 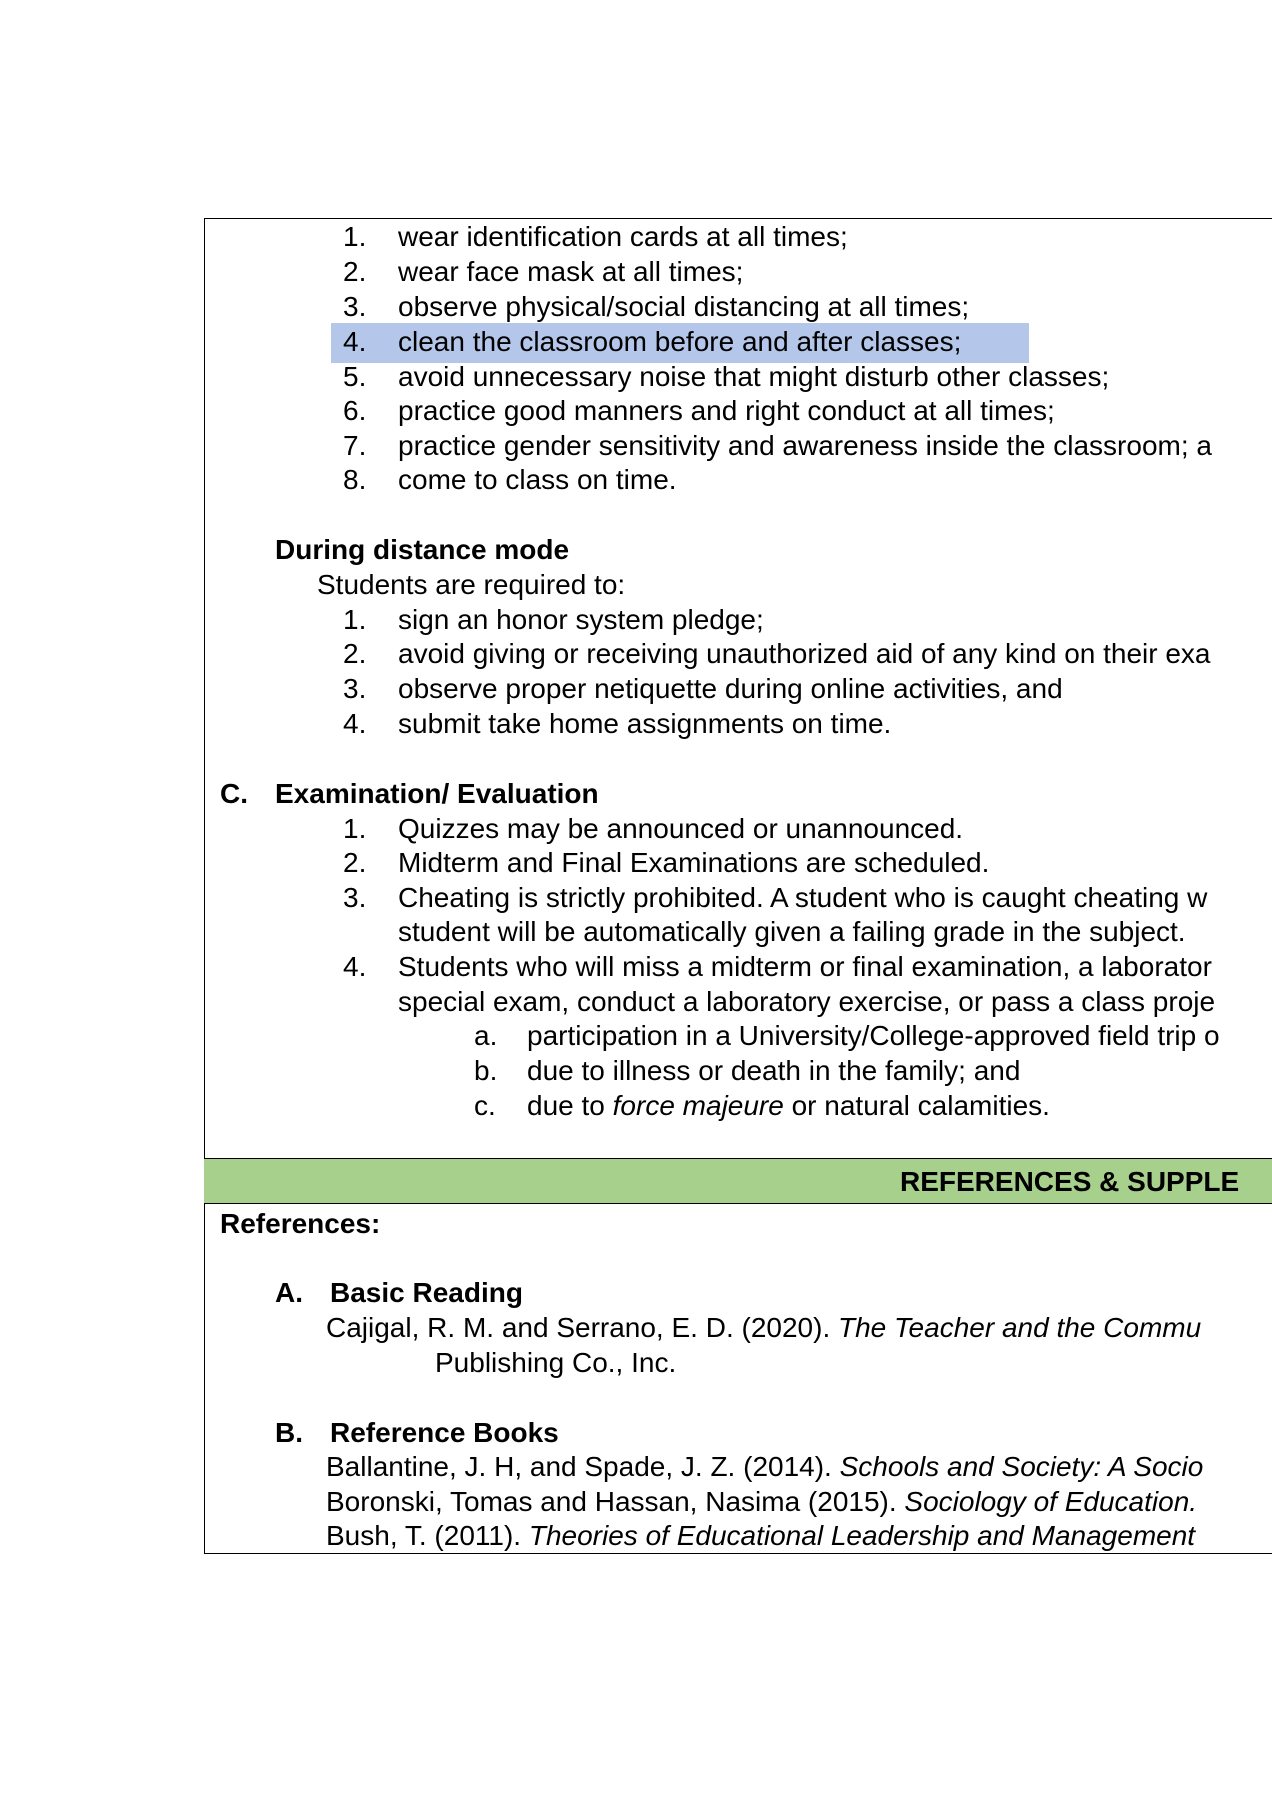 I want to click on list-number: 6., so click(x=355, y=410).